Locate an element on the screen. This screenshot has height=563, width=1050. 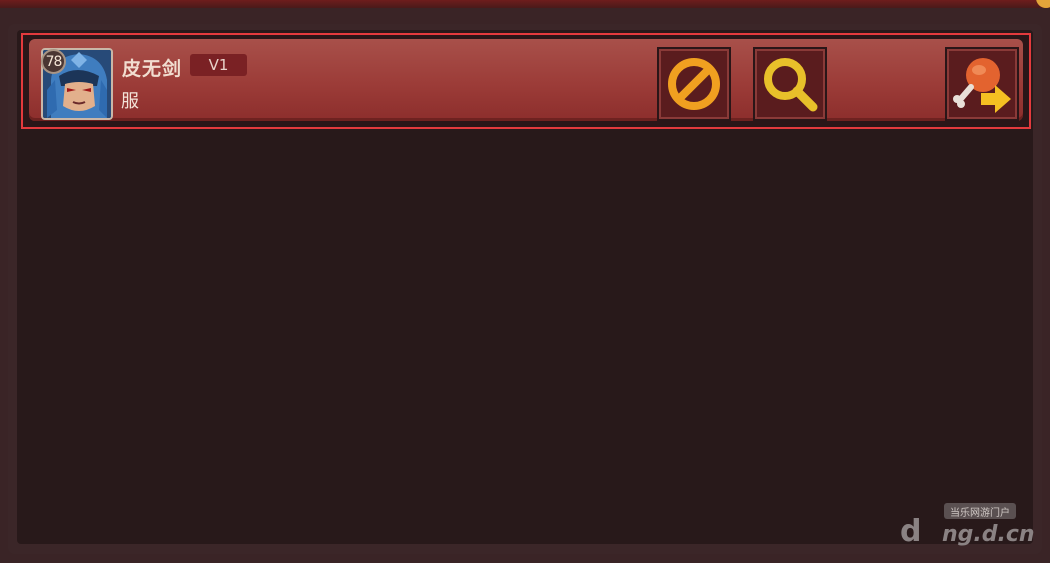
view-profile-button is located at coordinates (790, 84).